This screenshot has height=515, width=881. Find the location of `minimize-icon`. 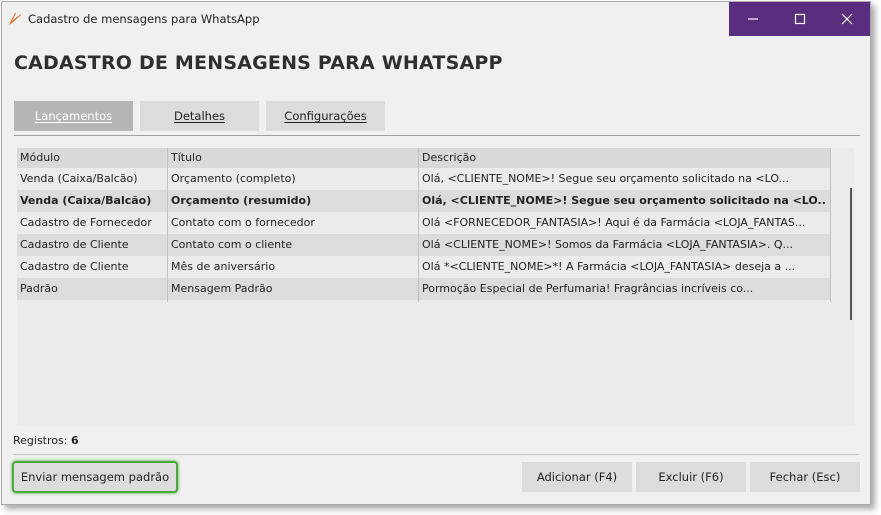

minimize-icon is located at coordinates (752, 19).